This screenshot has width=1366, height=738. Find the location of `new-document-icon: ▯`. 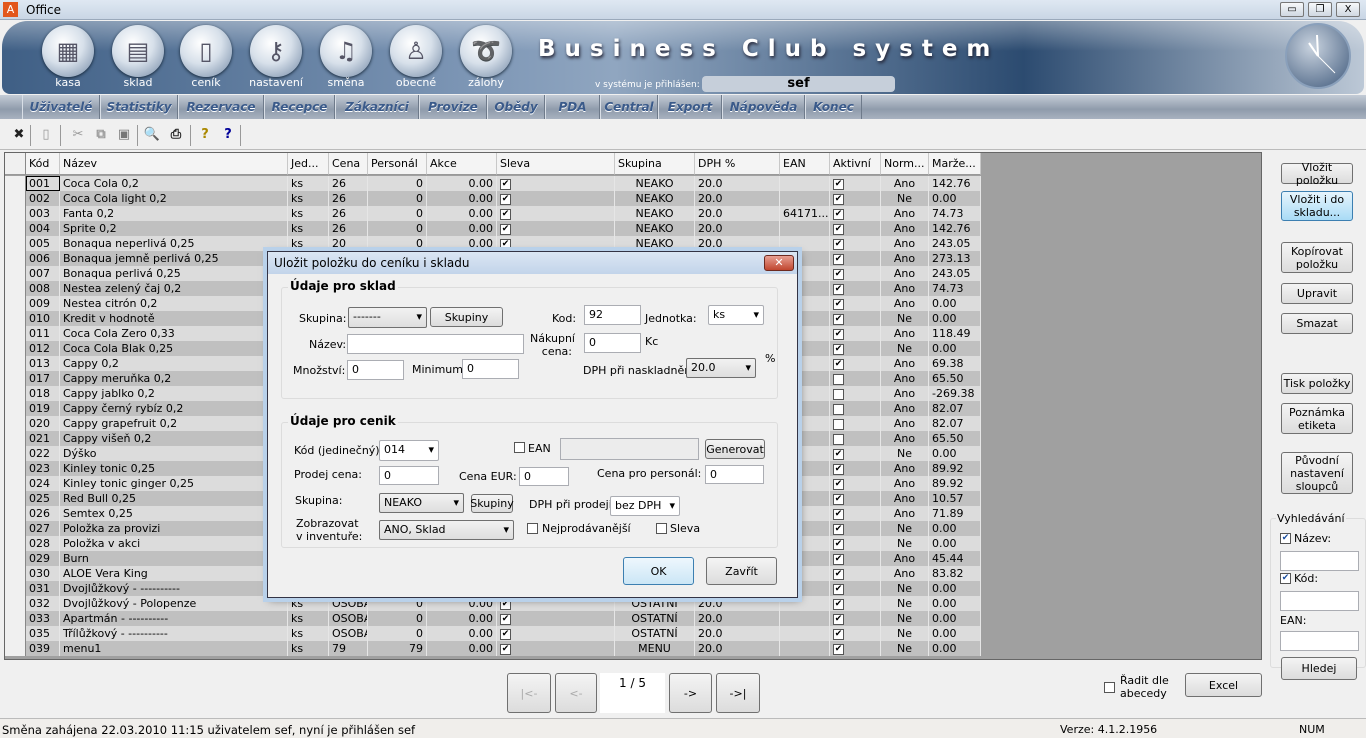

new-document-icon: ▯ is located at coordinates (46, 135).